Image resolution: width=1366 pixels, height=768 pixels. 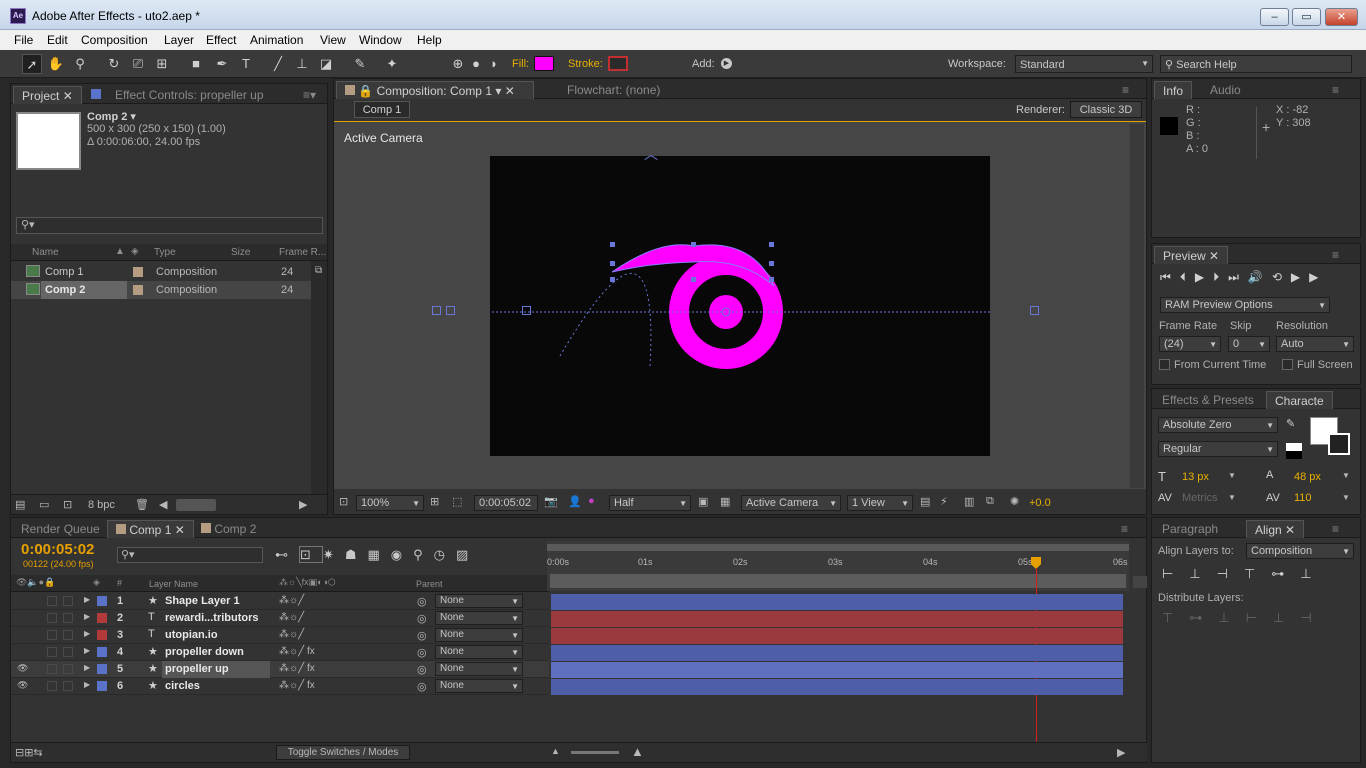 What do you see at coordinates (1290, 423) in the screenshot?
I see `eyedropper-icon: ✎` at bounding box center [1290, 423].